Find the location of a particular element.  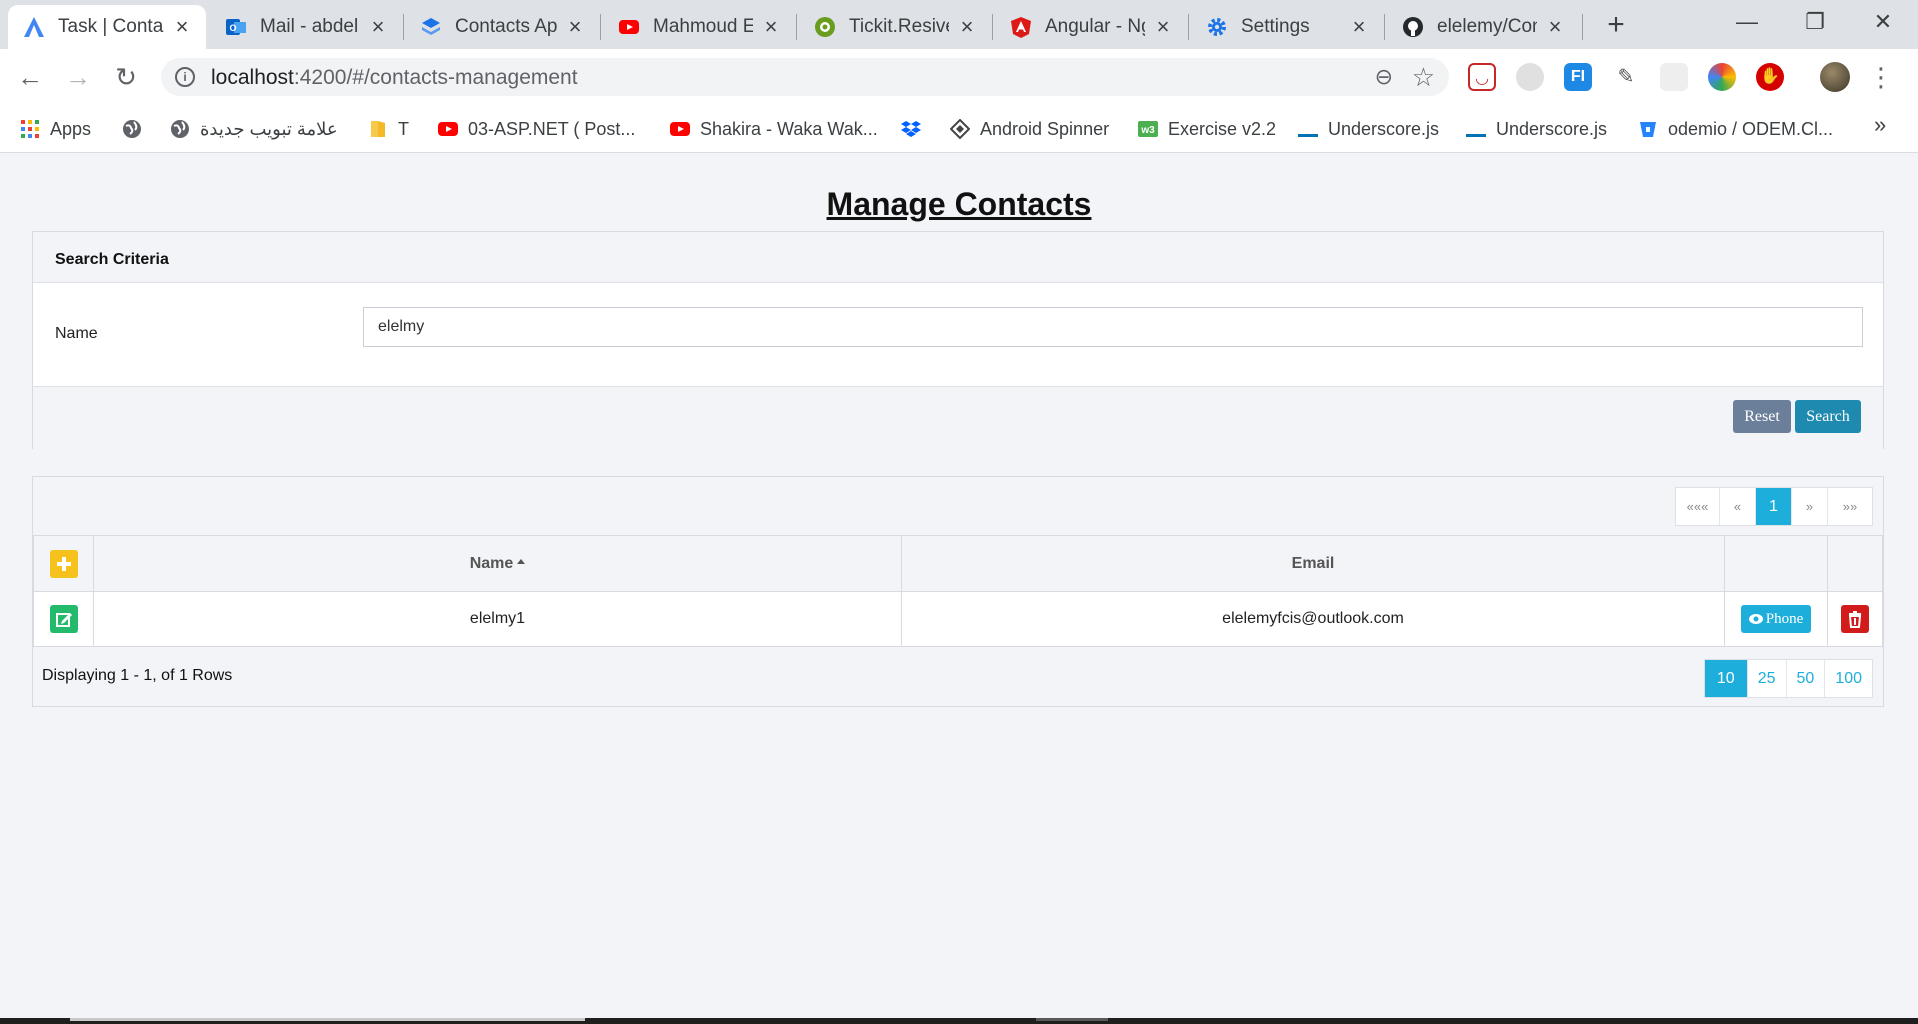

forward-arrow-icon: → is located at coordinates (78, 77).